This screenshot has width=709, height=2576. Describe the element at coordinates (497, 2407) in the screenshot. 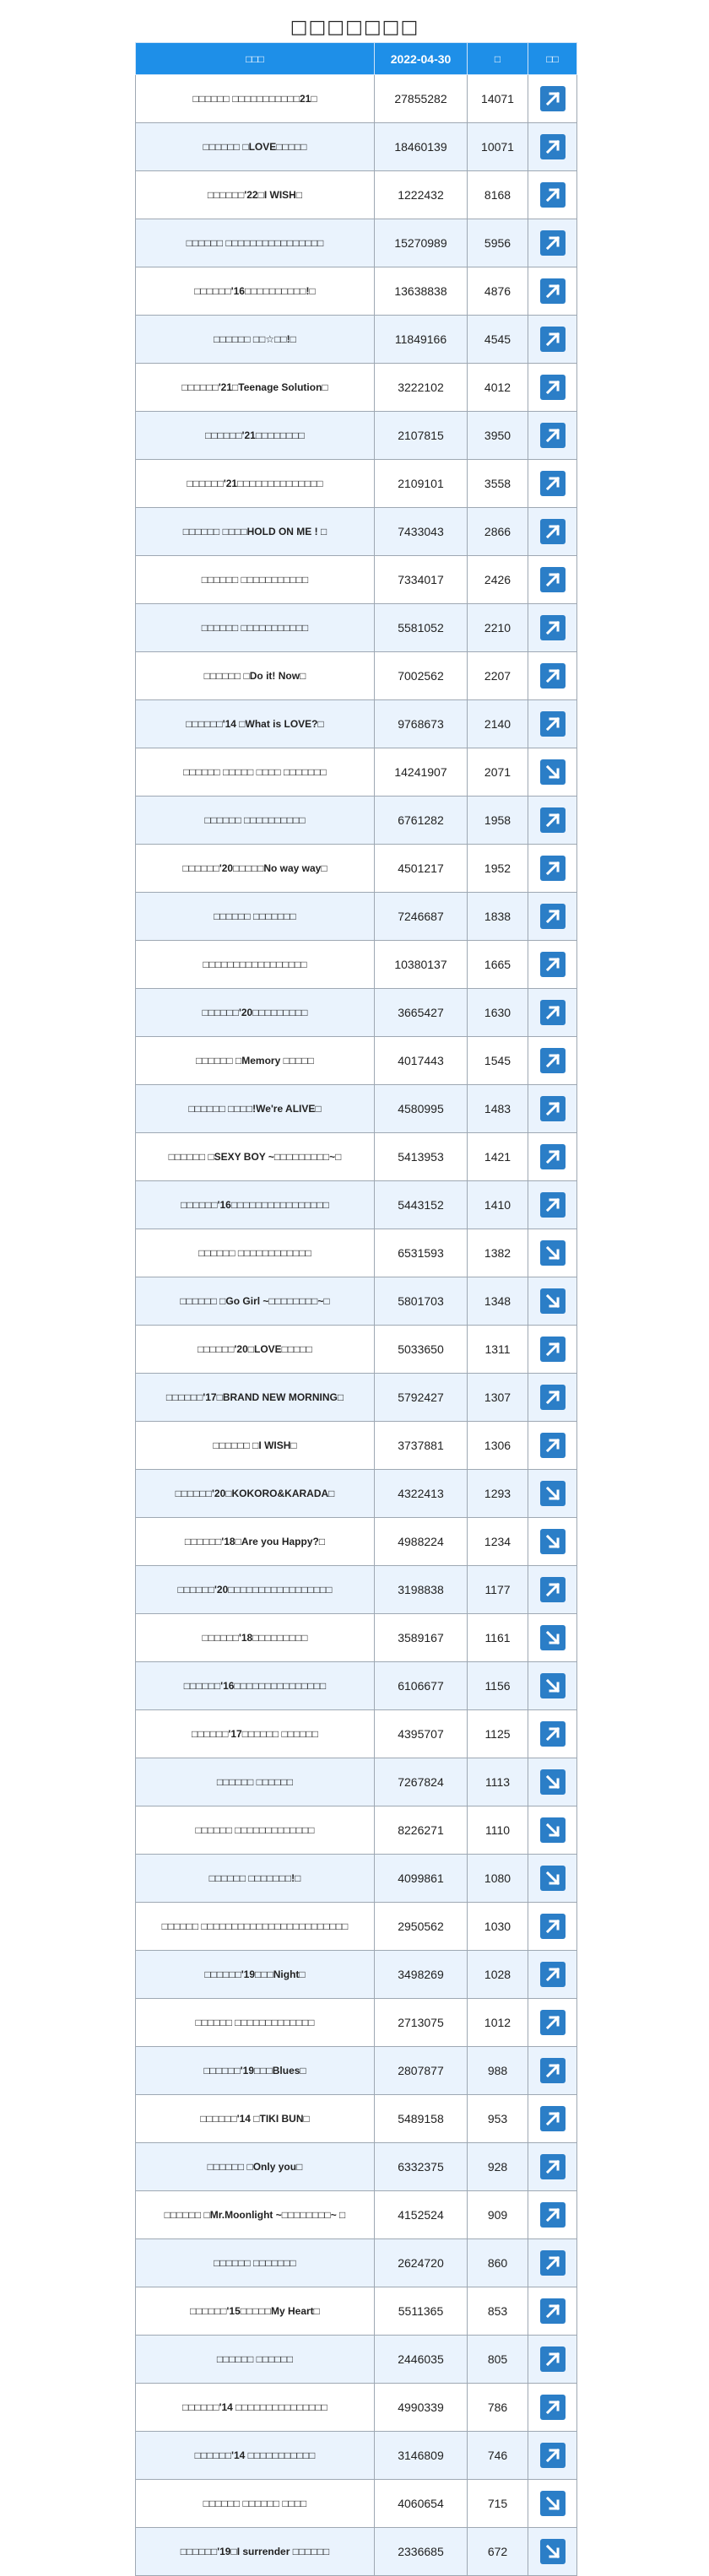

I see `change-cell: 786` at that location.